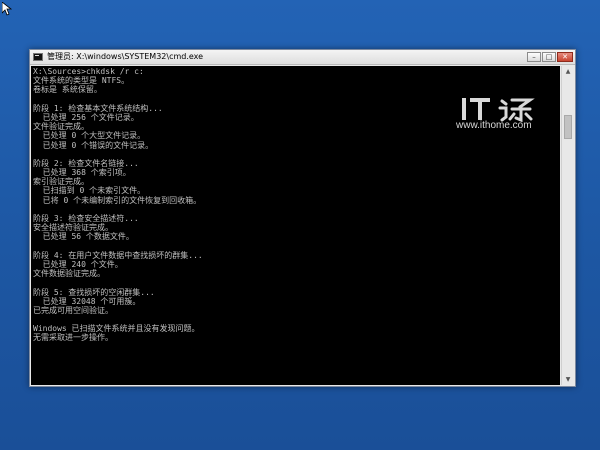  Describe the element at coordinates (568, 71) in the screenshot. I see `scroll-up-arrow-icon: ▲` at that location.